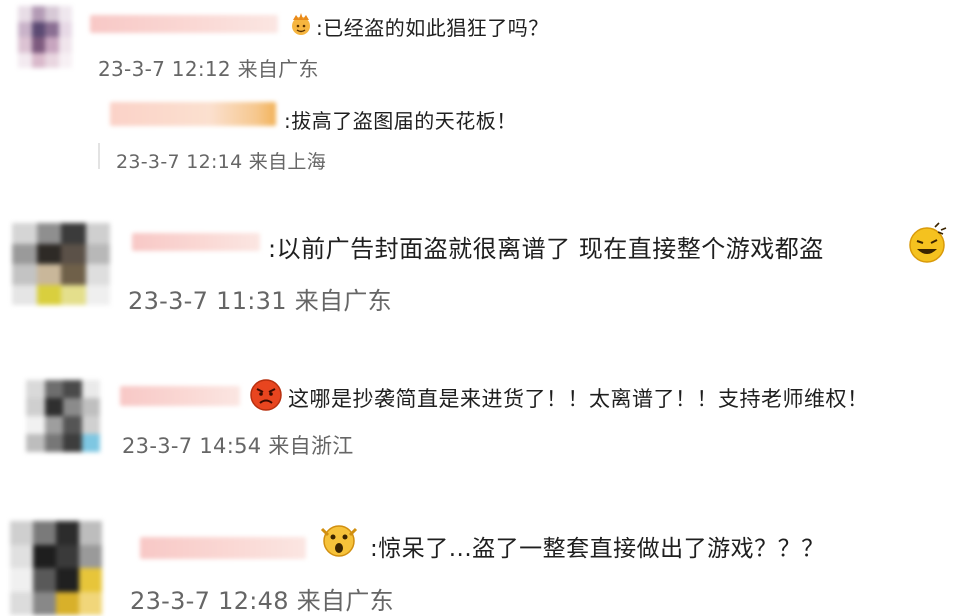 The width and height of the screenshot is (960, 616). What do you see at coordinates (208, 69) in the screenshot?
I see `comment-meta: 23-3-7 12:12 来自广东` at bounding box center [208, 69].